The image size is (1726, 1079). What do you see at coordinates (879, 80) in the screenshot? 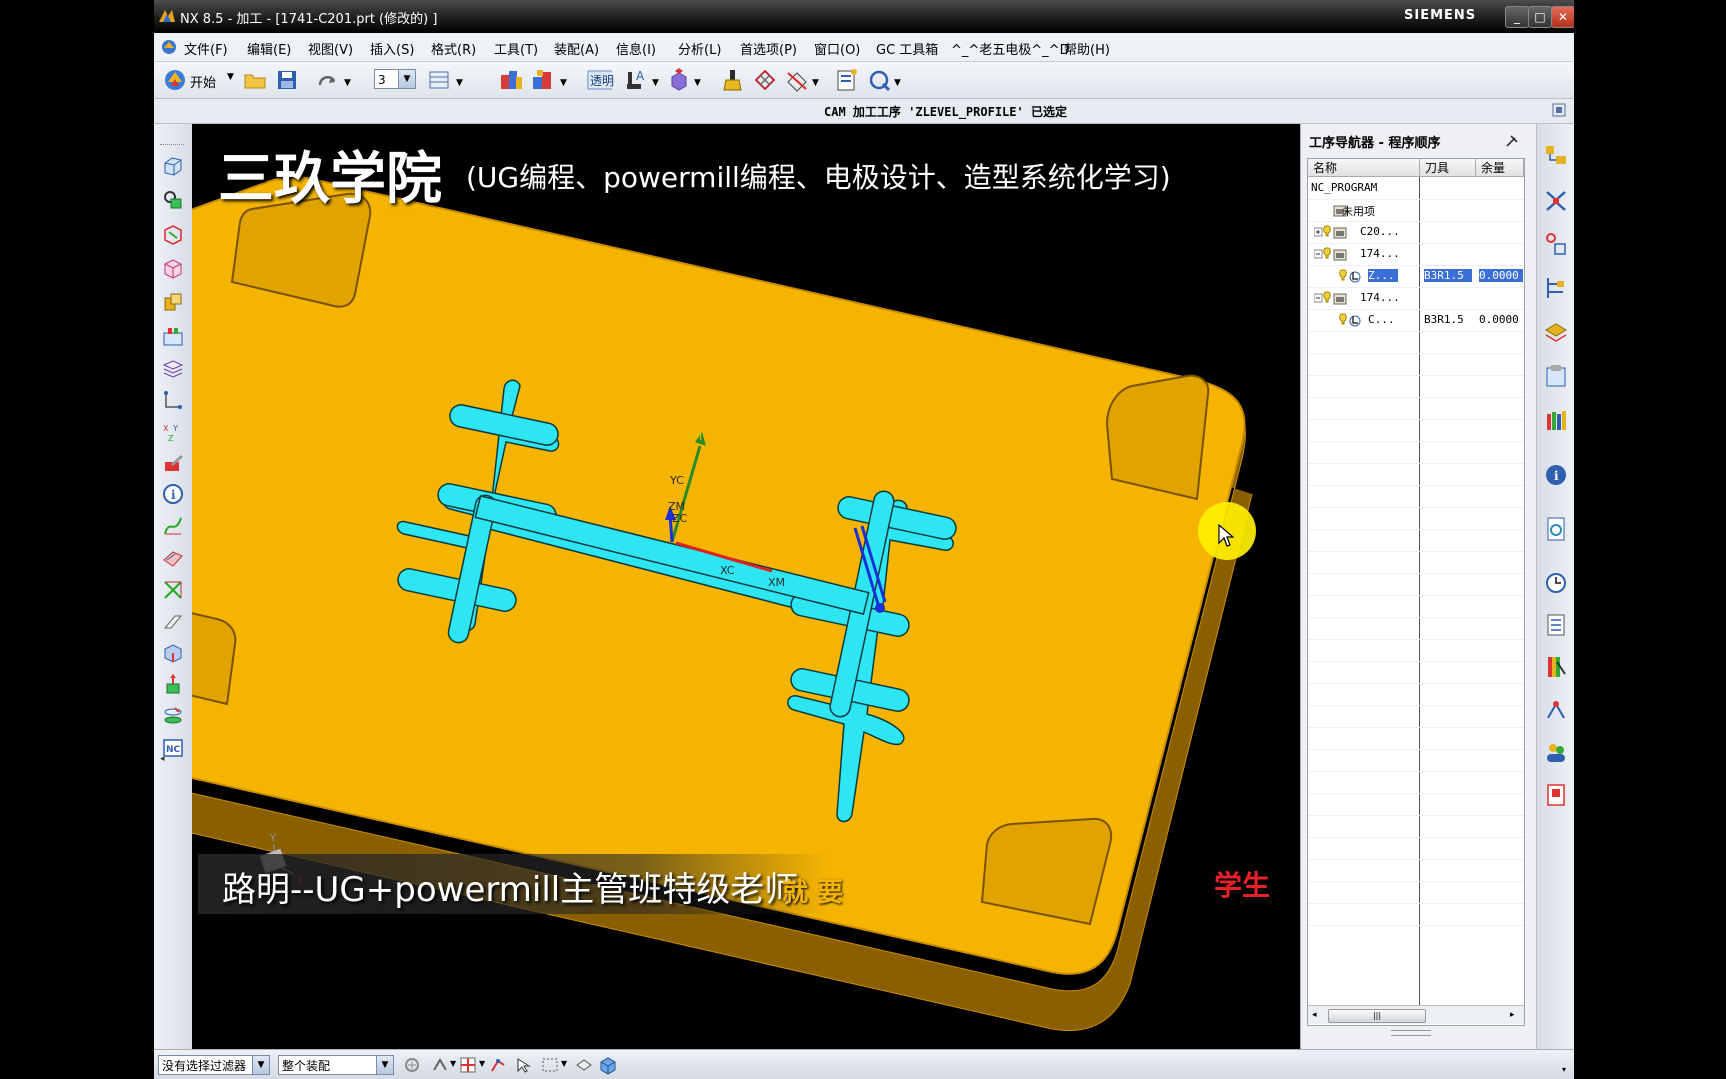
I see `view-orient-icon` at bounding box center [879, 80].